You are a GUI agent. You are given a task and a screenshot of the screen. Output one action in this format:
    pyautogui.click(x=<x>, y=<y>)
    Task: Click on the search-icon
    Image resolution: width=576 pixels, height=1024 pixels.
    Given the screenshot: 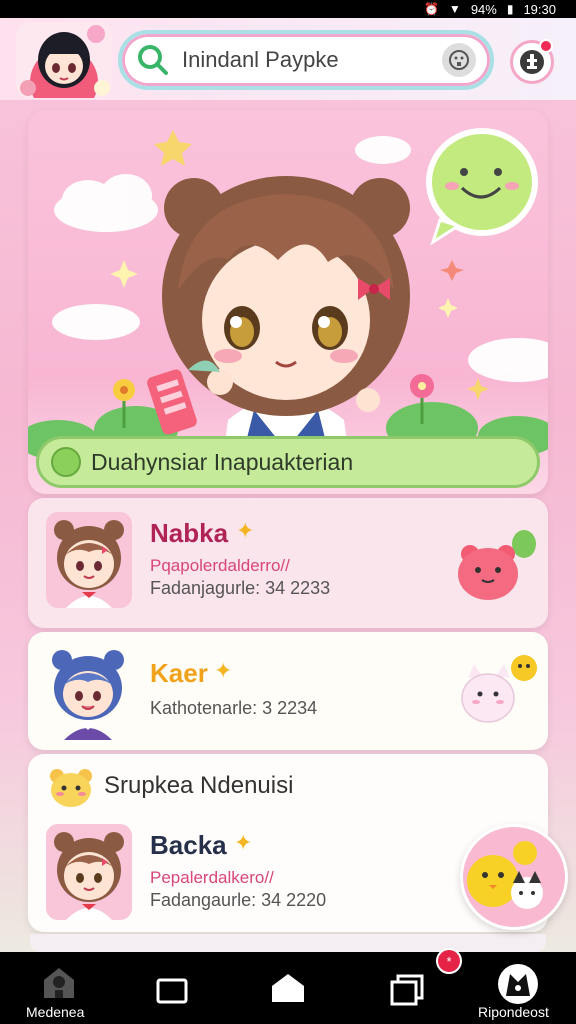 What is the action you would take?
    pyautogui.click(x=153, y=60)
    